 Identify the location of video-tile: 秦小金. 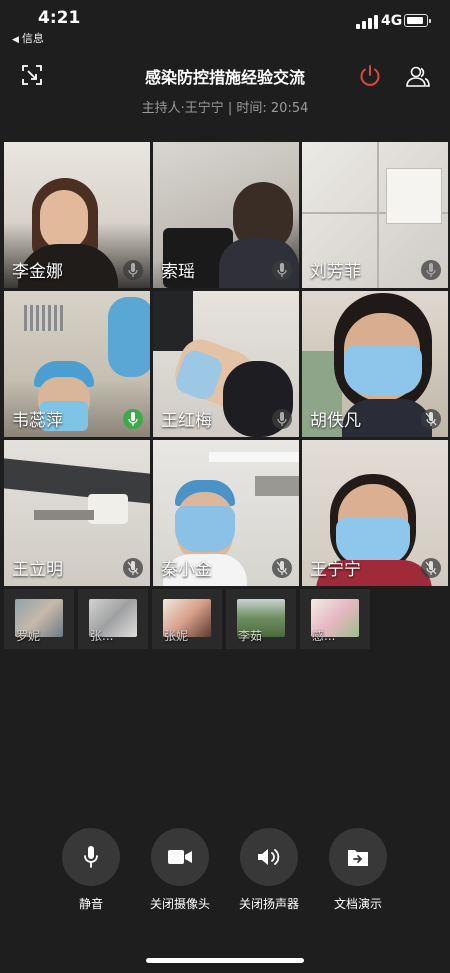
(226, 513).